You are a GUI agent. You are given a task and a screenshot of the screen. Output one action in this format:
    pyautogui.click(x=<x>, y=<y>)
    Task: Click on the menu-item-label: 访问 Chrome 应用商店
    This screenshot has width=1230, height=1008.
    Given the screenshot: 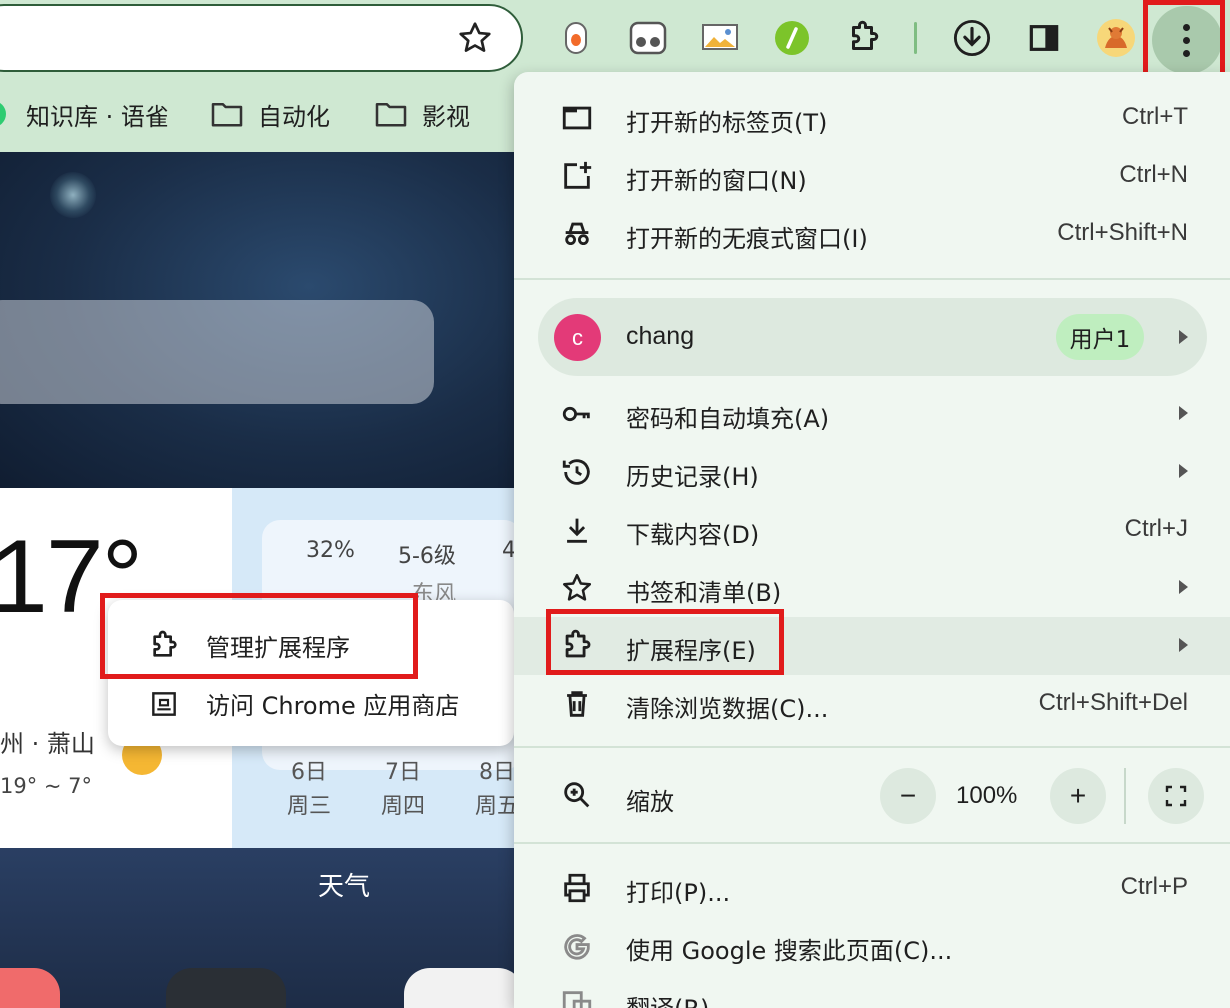 What is the action you would take?
    pyautogui.click(x=333, y=705)
    